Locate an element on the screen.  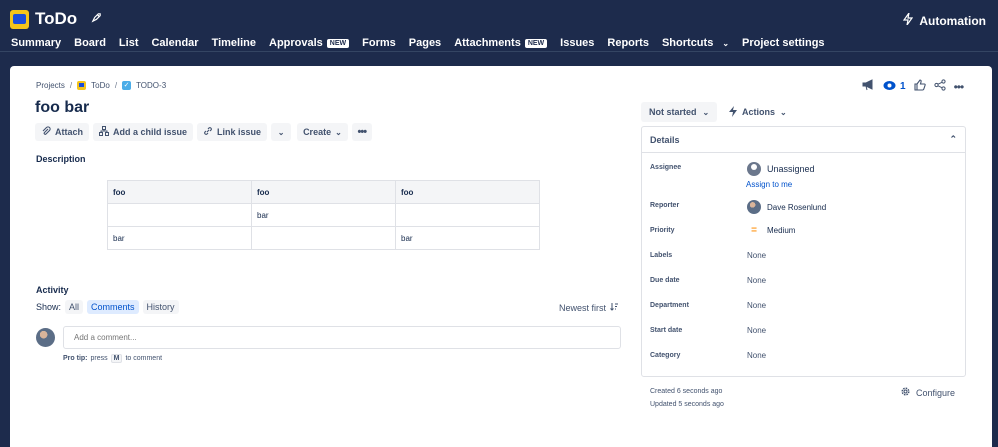
nav-pages: Pages is located at coordinates (425, 43).